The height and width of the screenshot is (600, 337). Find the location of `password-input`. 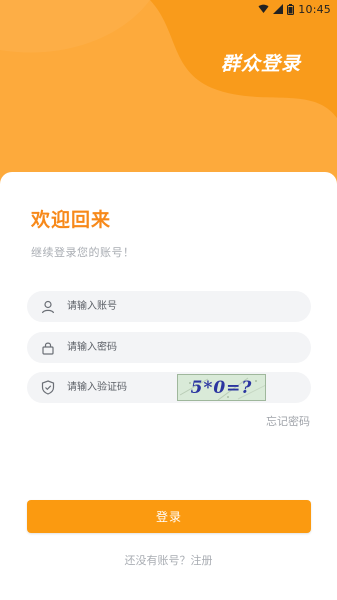

password-input is located at coordinates (137, 347).